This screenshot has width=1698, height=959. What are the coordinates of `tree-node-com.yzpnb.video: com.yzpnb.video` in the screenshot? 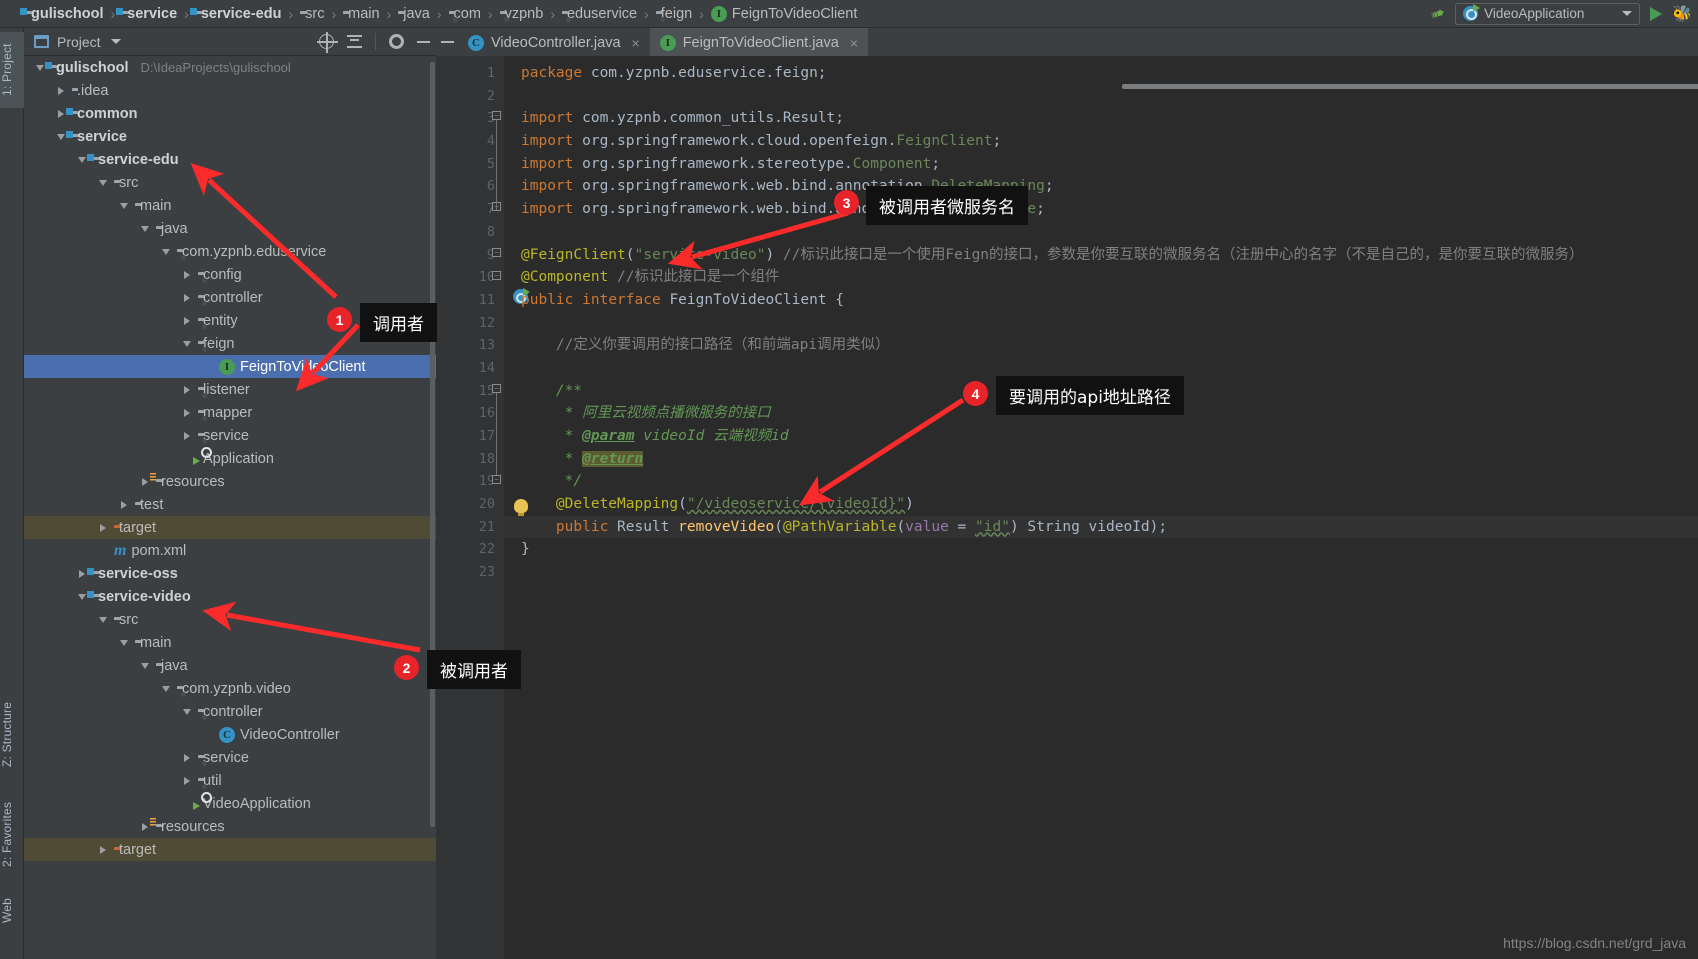 It's located at (230, 688).